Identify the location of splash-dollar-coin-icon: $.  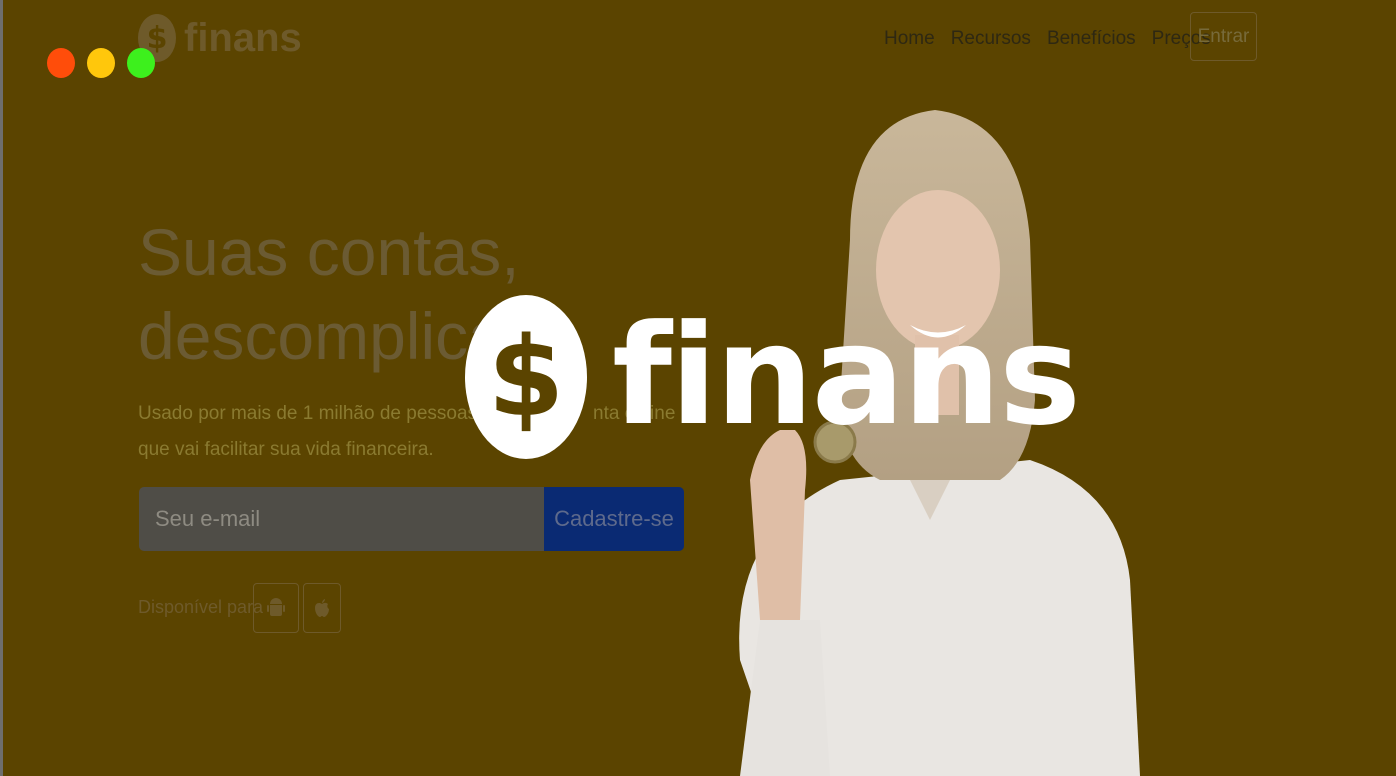
(526, 377).